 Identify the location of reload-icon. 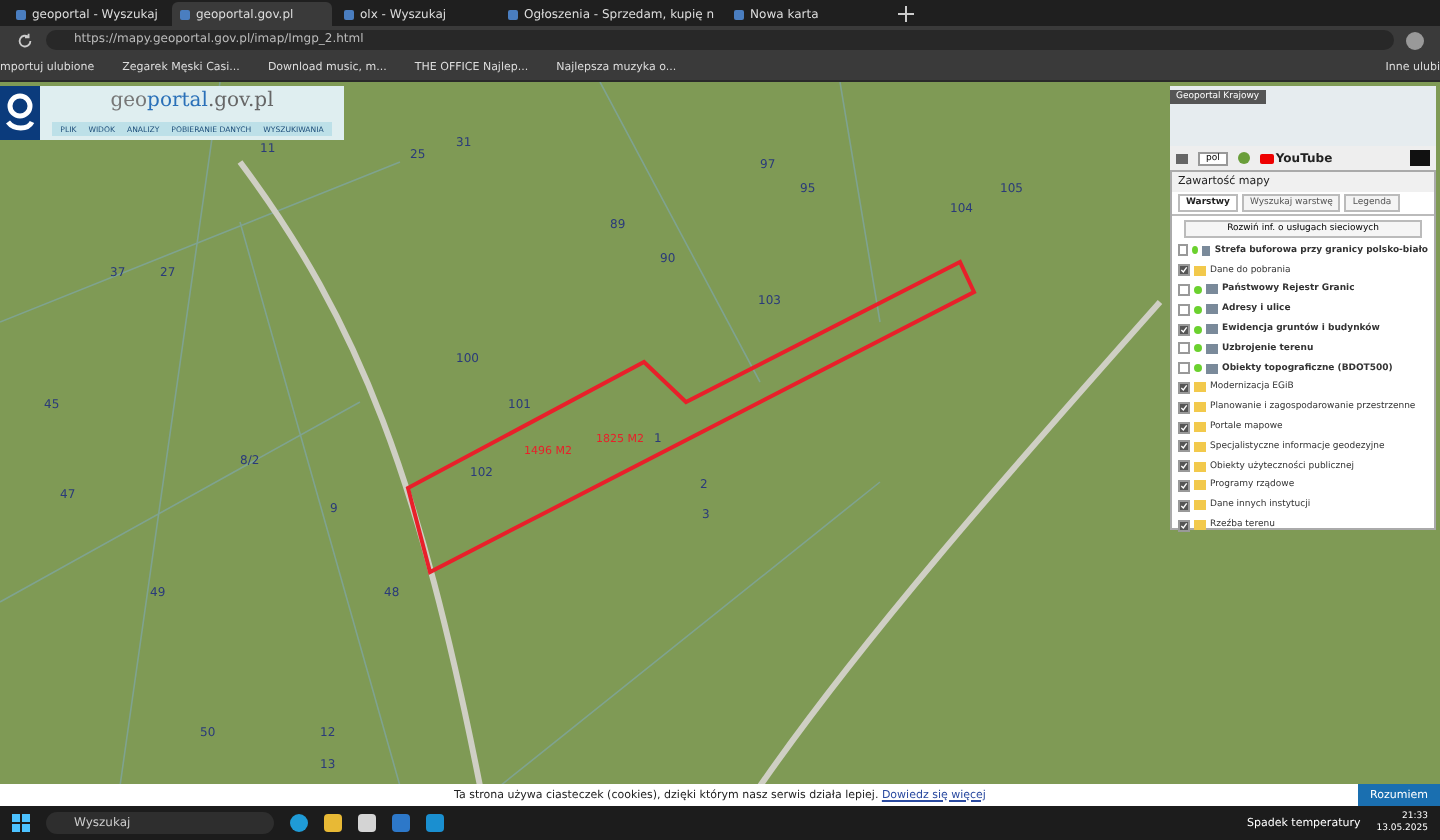
(25, 40).